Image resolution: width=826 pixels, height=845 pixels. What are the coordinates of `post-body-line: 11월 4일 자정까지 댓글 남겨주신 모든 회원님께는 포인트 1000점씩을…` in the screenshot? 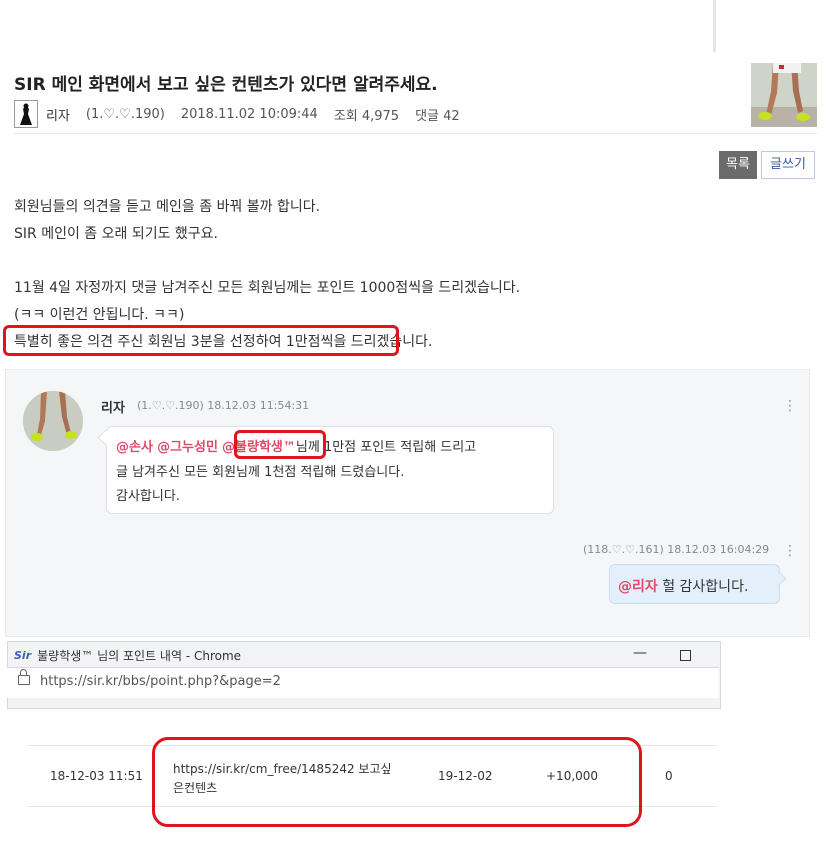 It's located at (267, 288).